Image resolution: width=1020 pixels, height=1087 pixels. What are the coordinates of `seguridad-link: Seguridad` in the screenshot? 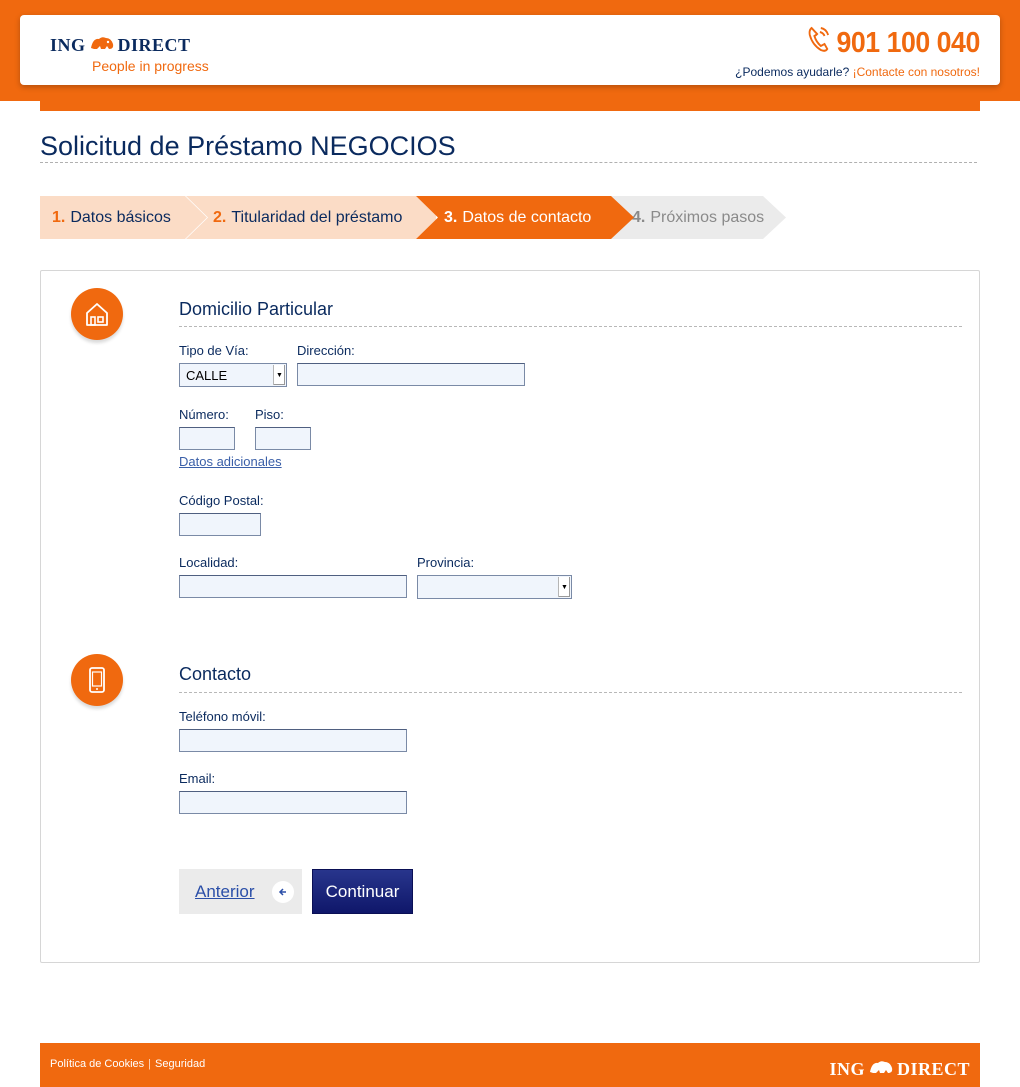 It's located at (180, 1064).